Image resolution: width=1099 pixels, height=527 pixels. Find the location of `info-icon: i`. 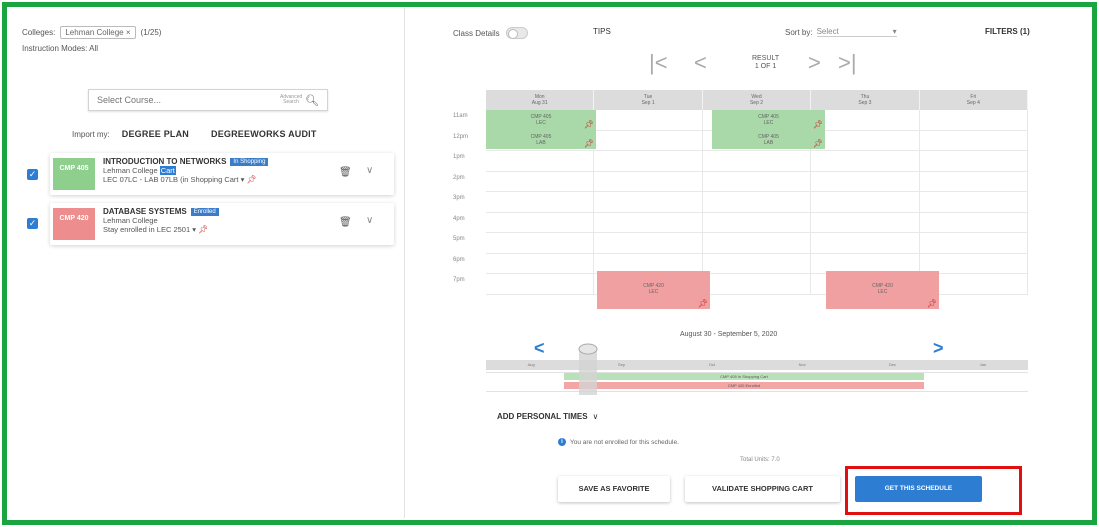

info-icon: i is located at coordinates (562, 442).